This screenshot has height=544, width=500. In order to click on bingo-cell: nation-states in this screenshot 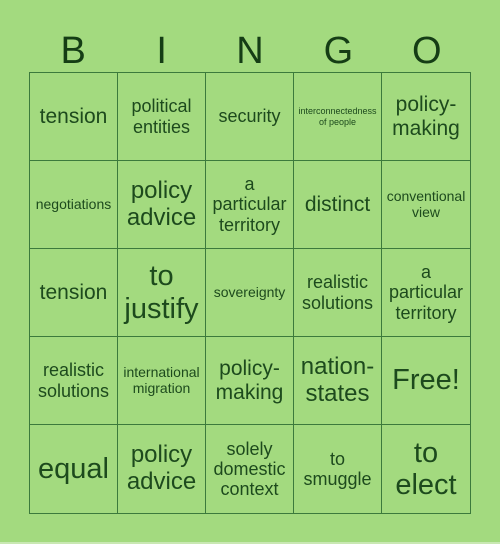, I will do `click(338, 381)`.